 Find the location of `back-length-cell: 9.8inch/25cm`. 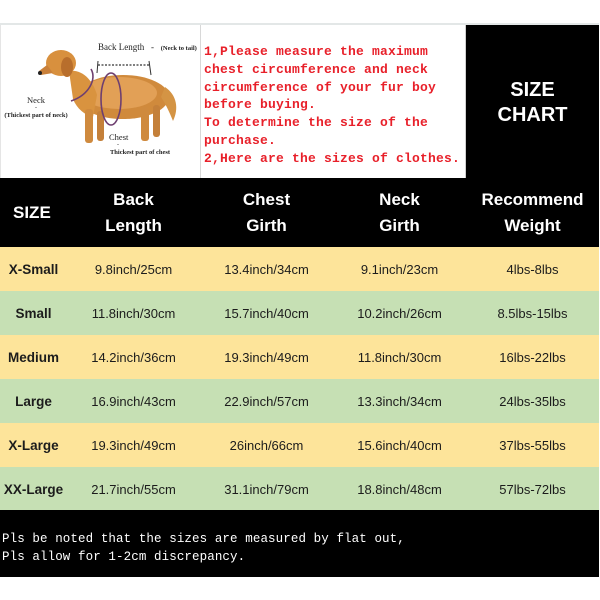

back-length-cell: 9.8inch/25cm is located at coordinates (133, 269).